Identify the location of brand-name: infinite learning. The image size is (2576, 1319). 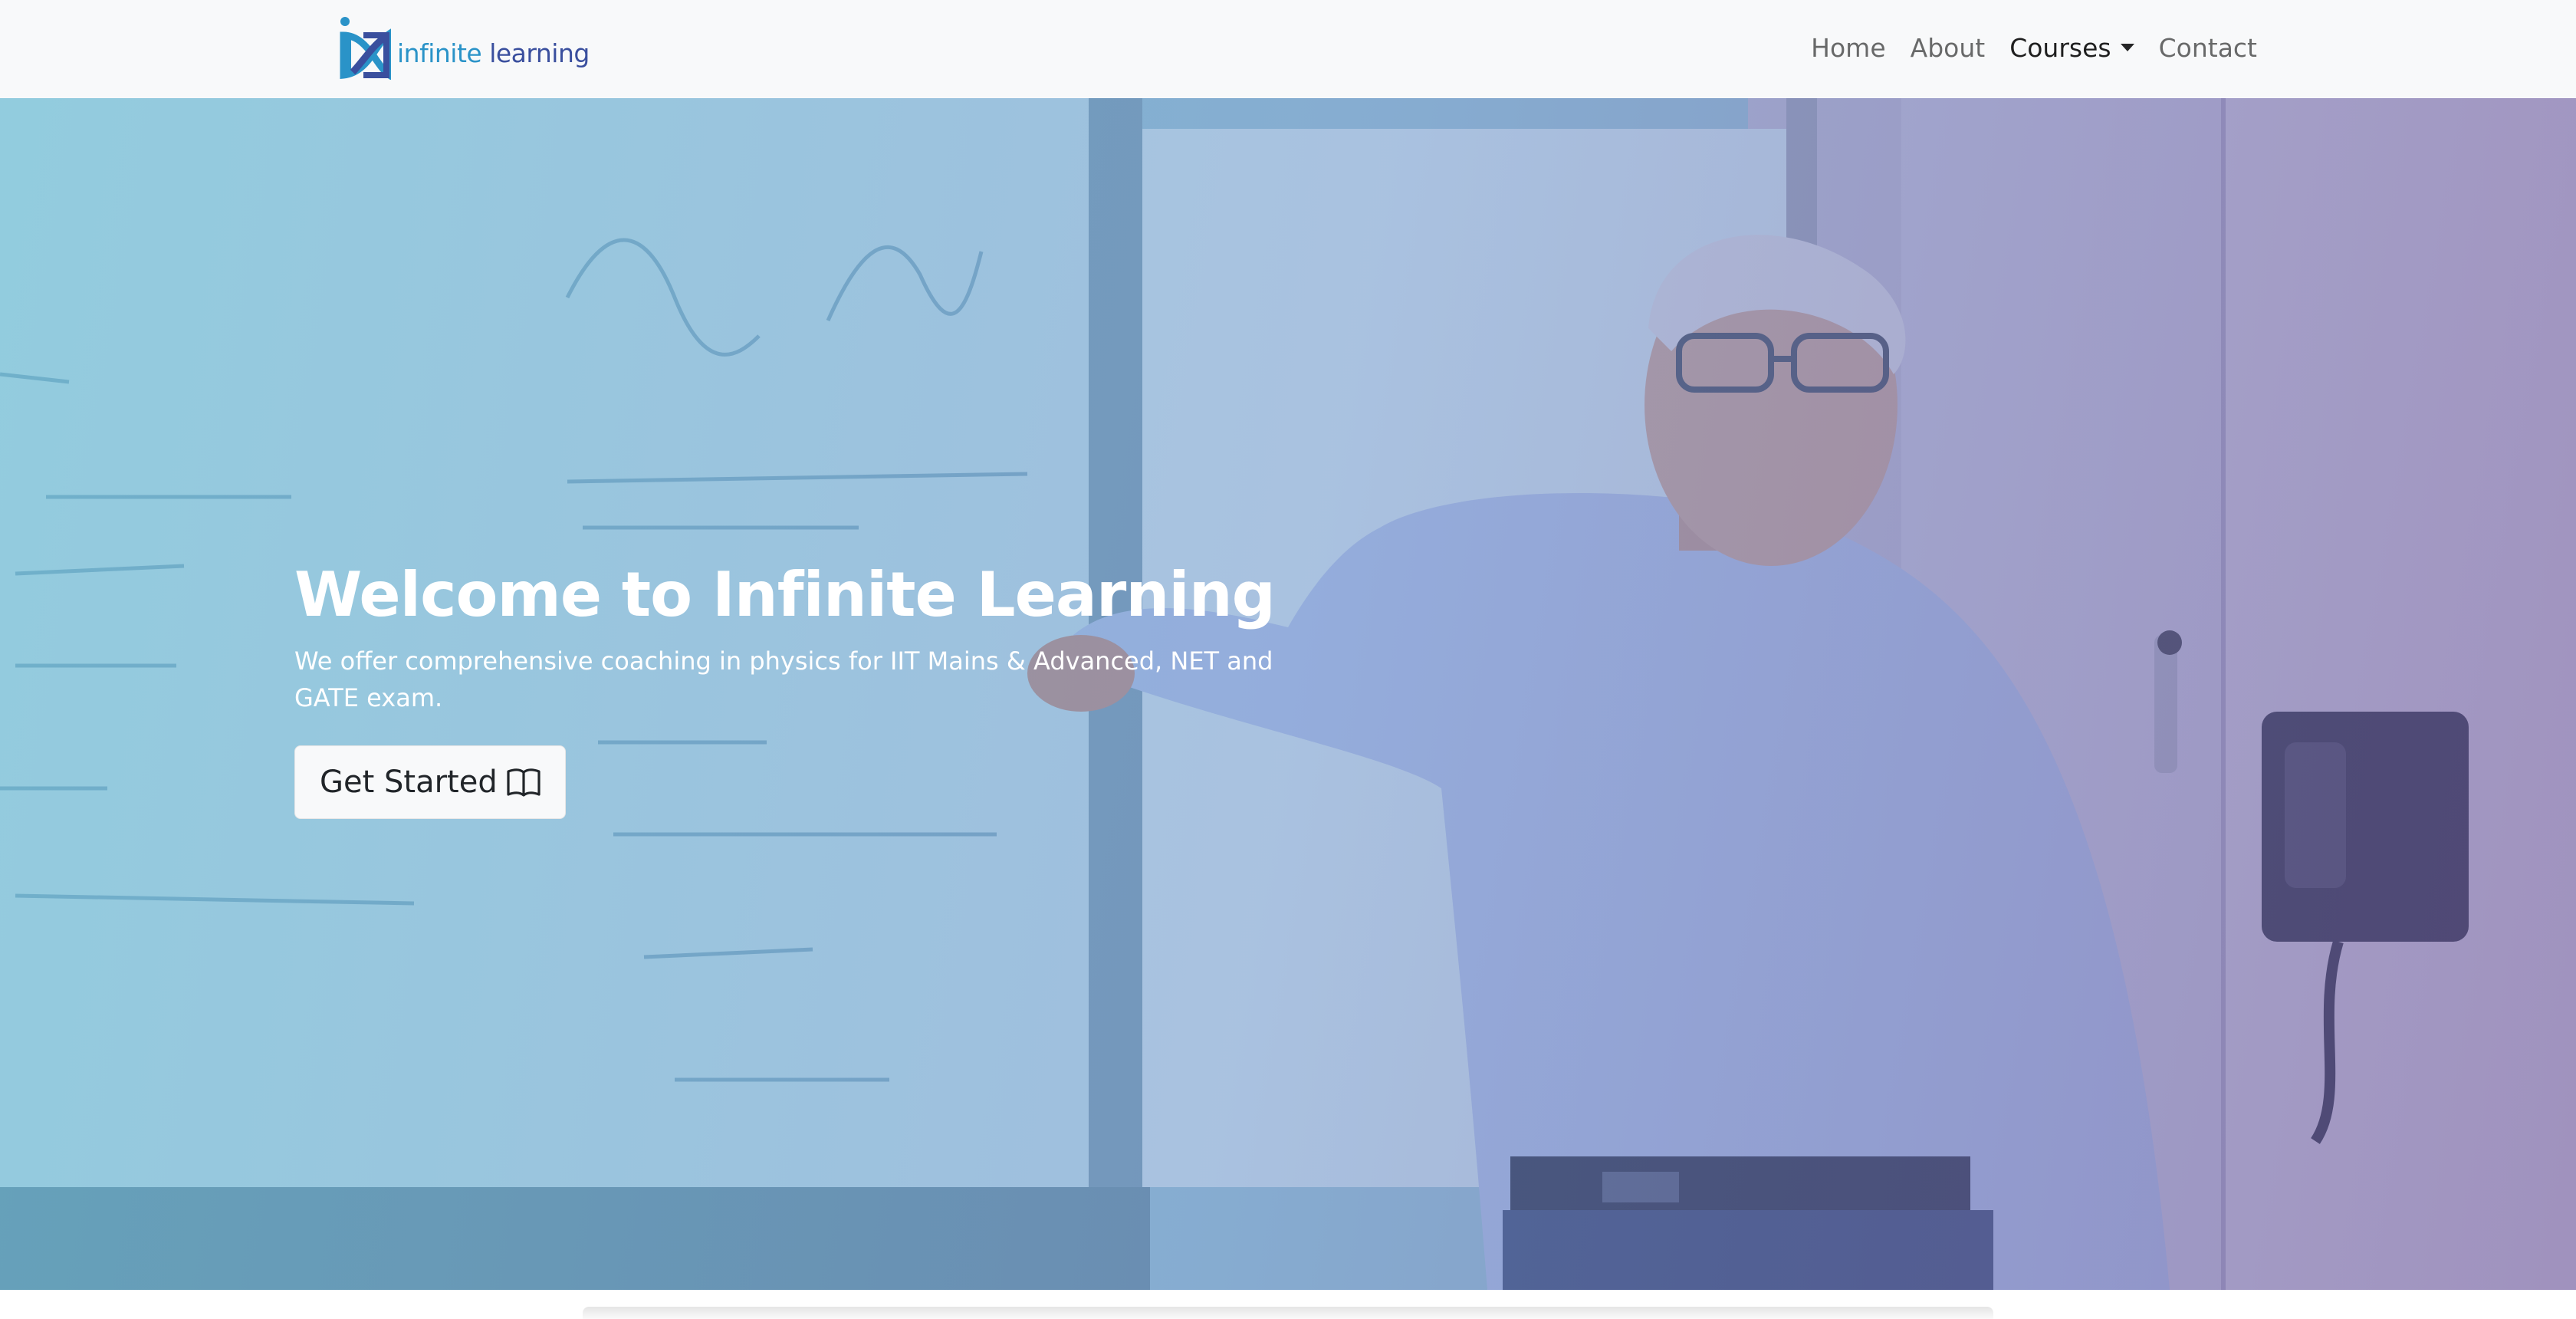
(493, 53).